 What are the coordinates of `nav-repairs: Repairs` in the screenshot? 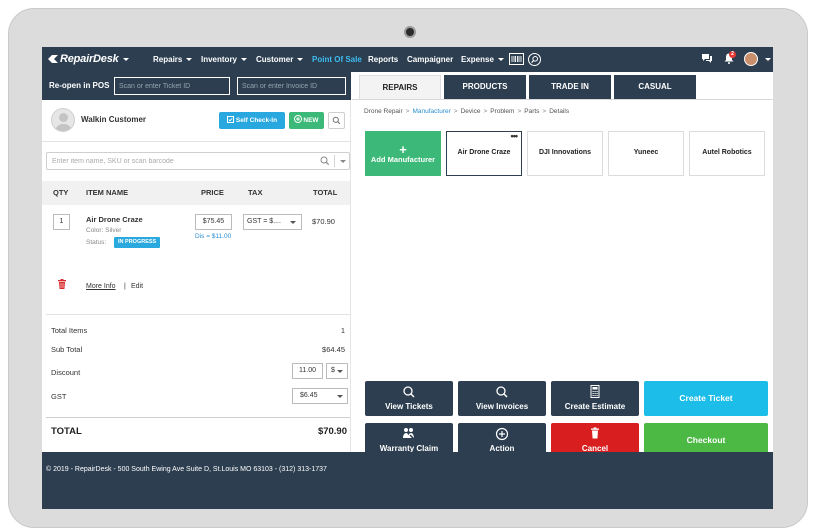 It's located at (173, 59).